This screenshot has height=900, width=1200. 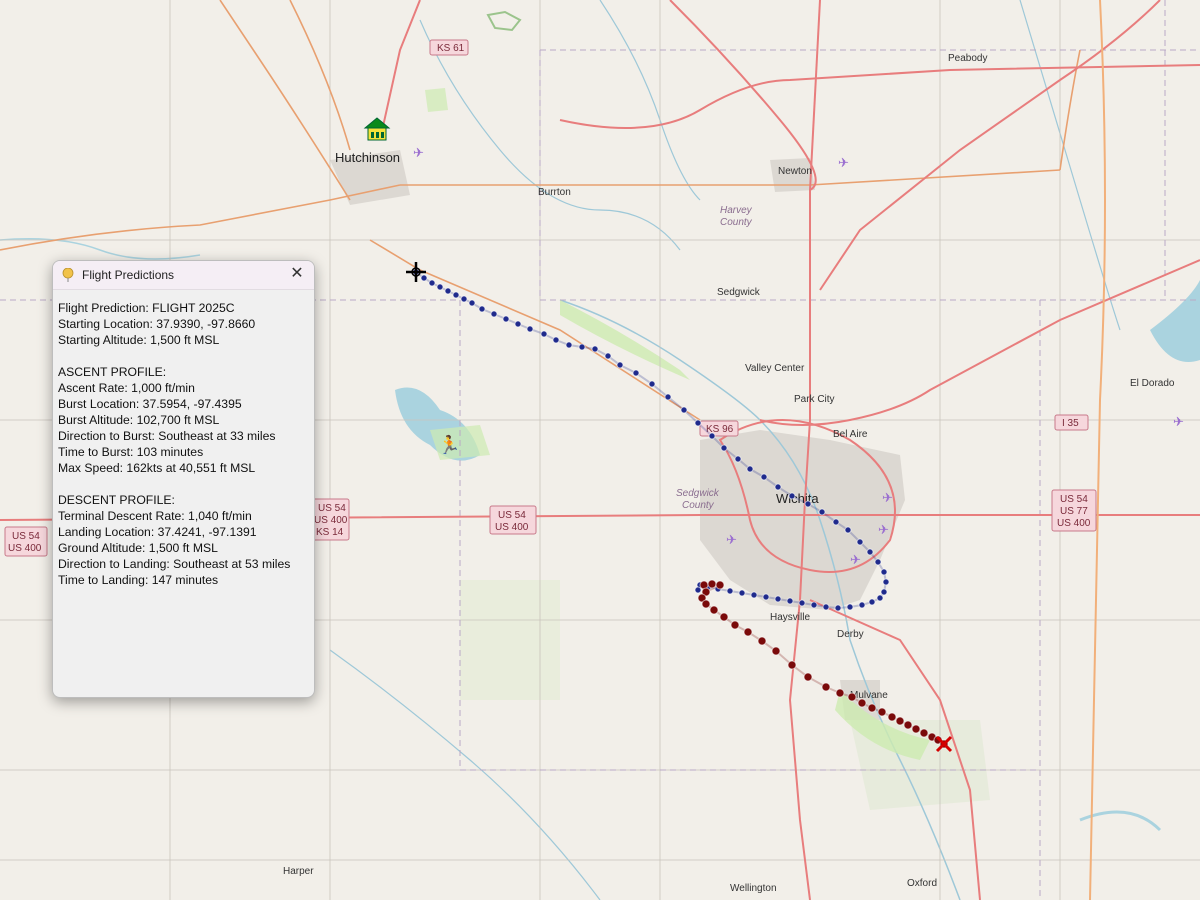 I want to click on shield-us54-east: US 54 US 77 US 400, so click(x=1074, y=510).